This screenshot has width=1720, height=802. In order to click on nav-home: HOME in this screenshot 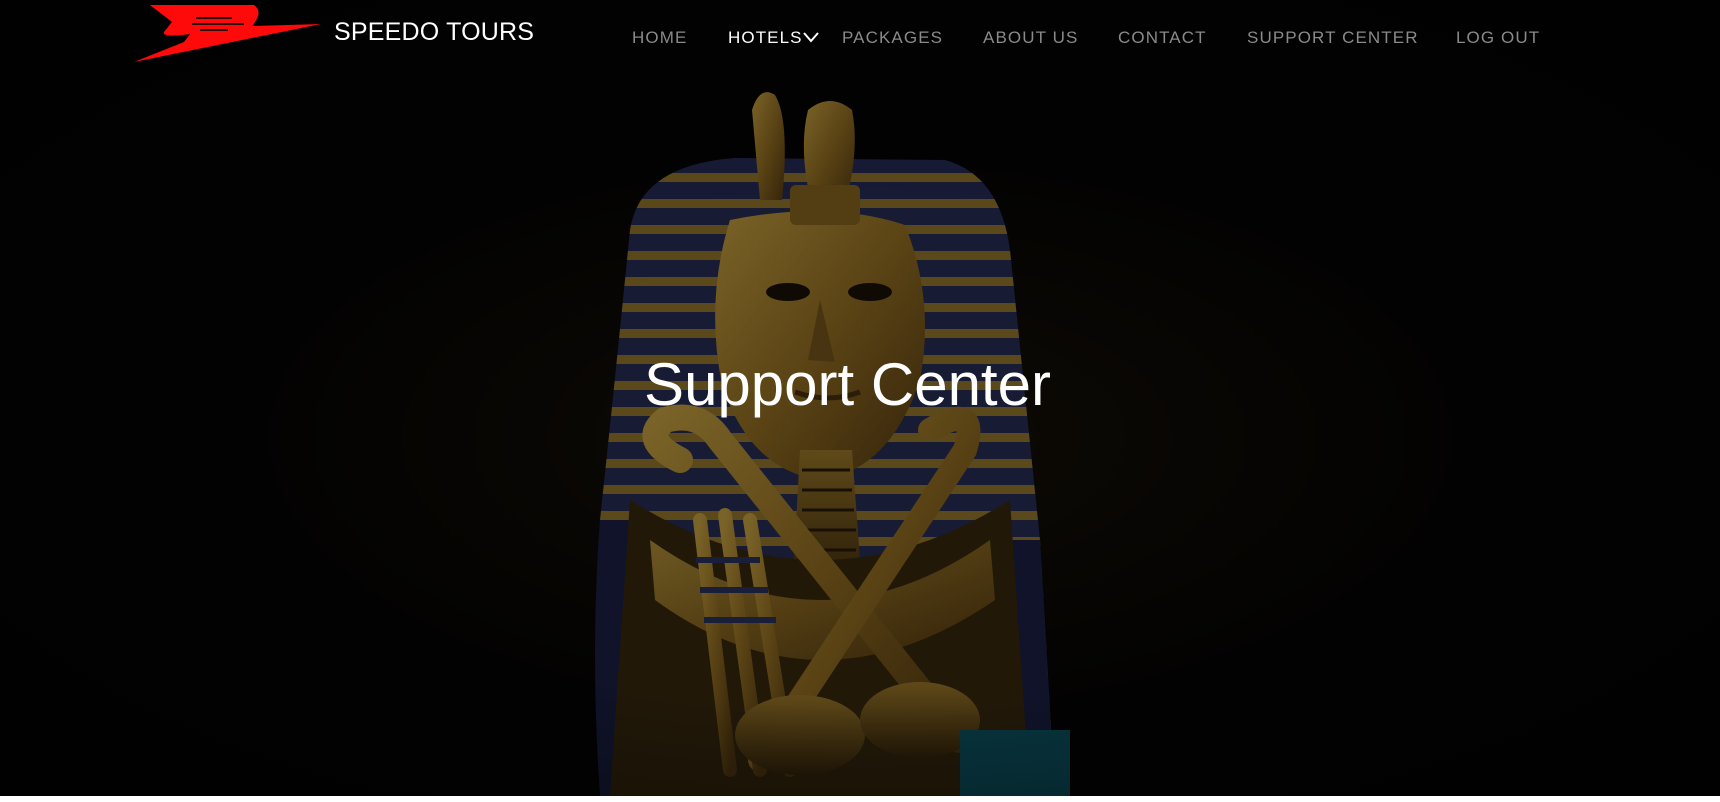, I will do `click(659, 38)`.